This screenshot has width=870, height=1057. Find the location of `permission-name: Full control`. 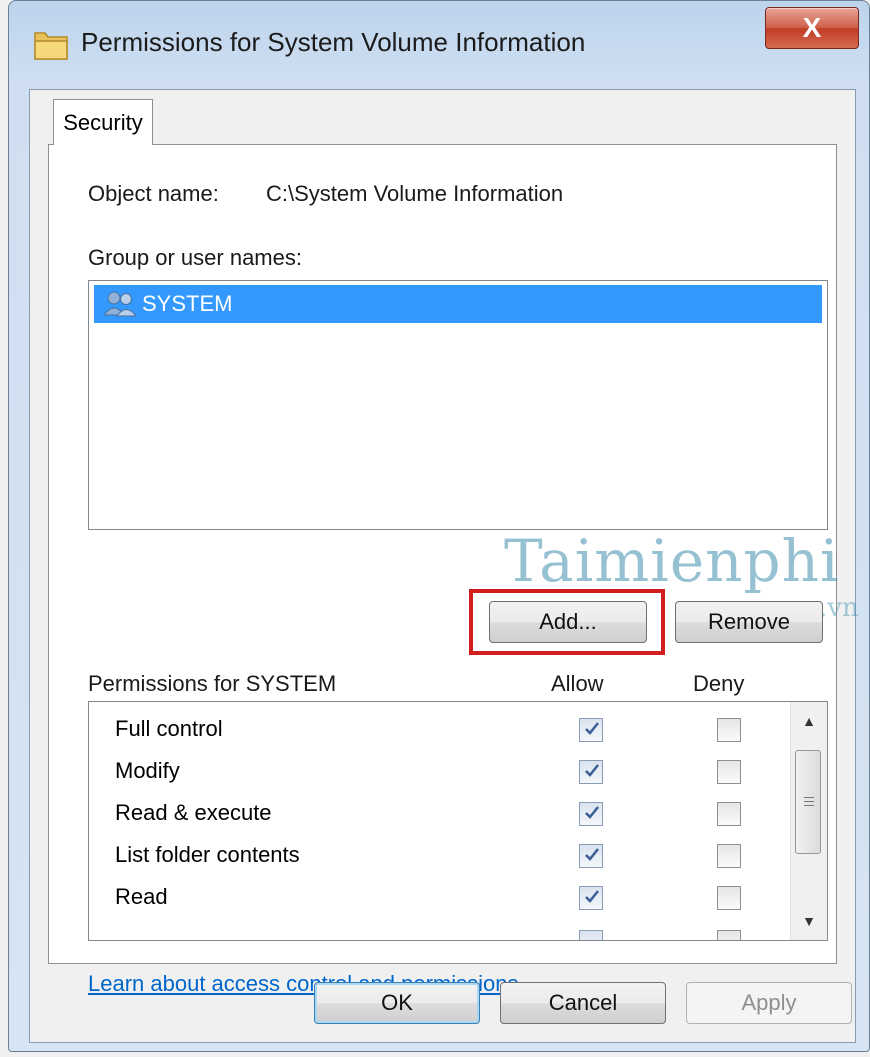

permission-name: Full control is located at coordinates (169, 728).